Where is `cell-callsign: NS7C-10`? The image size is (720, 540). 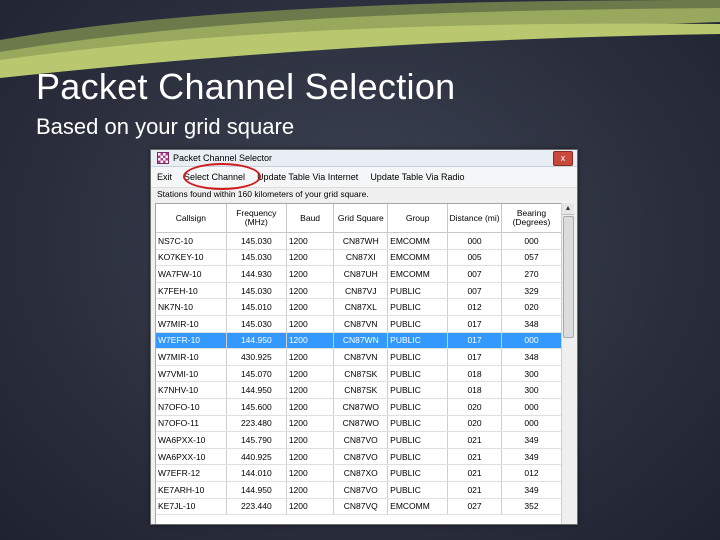 cell-callsign: NS7C-10 is located at coordinates (191, 241).